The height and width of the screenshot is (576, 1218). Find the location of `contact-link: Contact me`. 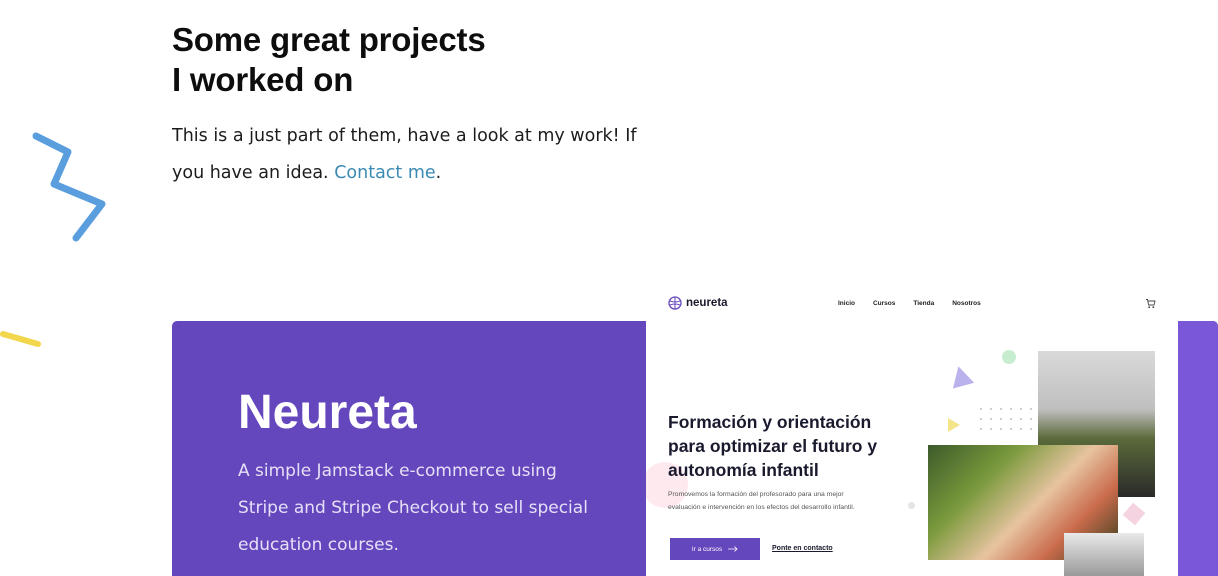

contact-link: Contact me is located at coordinates (384, 173).